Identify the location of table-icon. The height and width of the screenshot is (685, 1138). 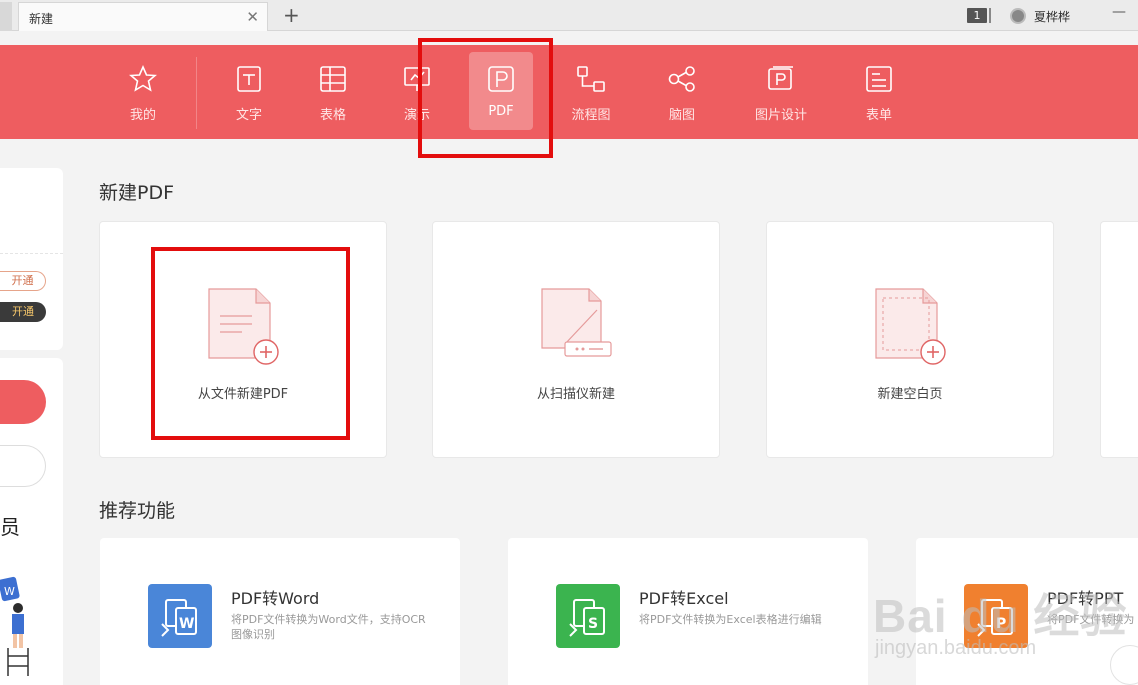
(333, 79).